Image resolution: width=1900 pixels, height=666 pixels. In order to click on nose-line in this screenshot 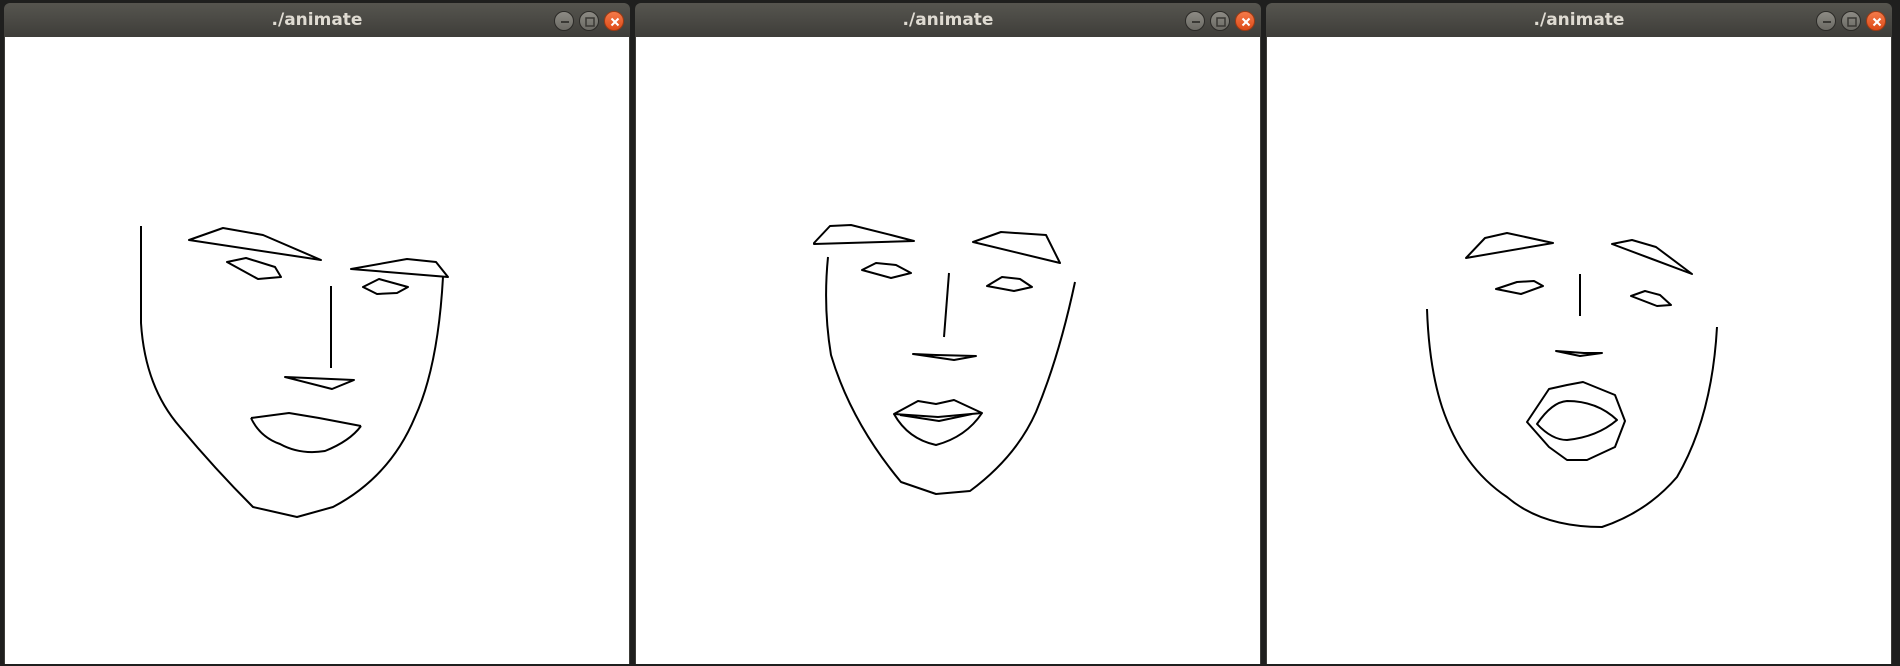, I will do `click(946, 305)`.